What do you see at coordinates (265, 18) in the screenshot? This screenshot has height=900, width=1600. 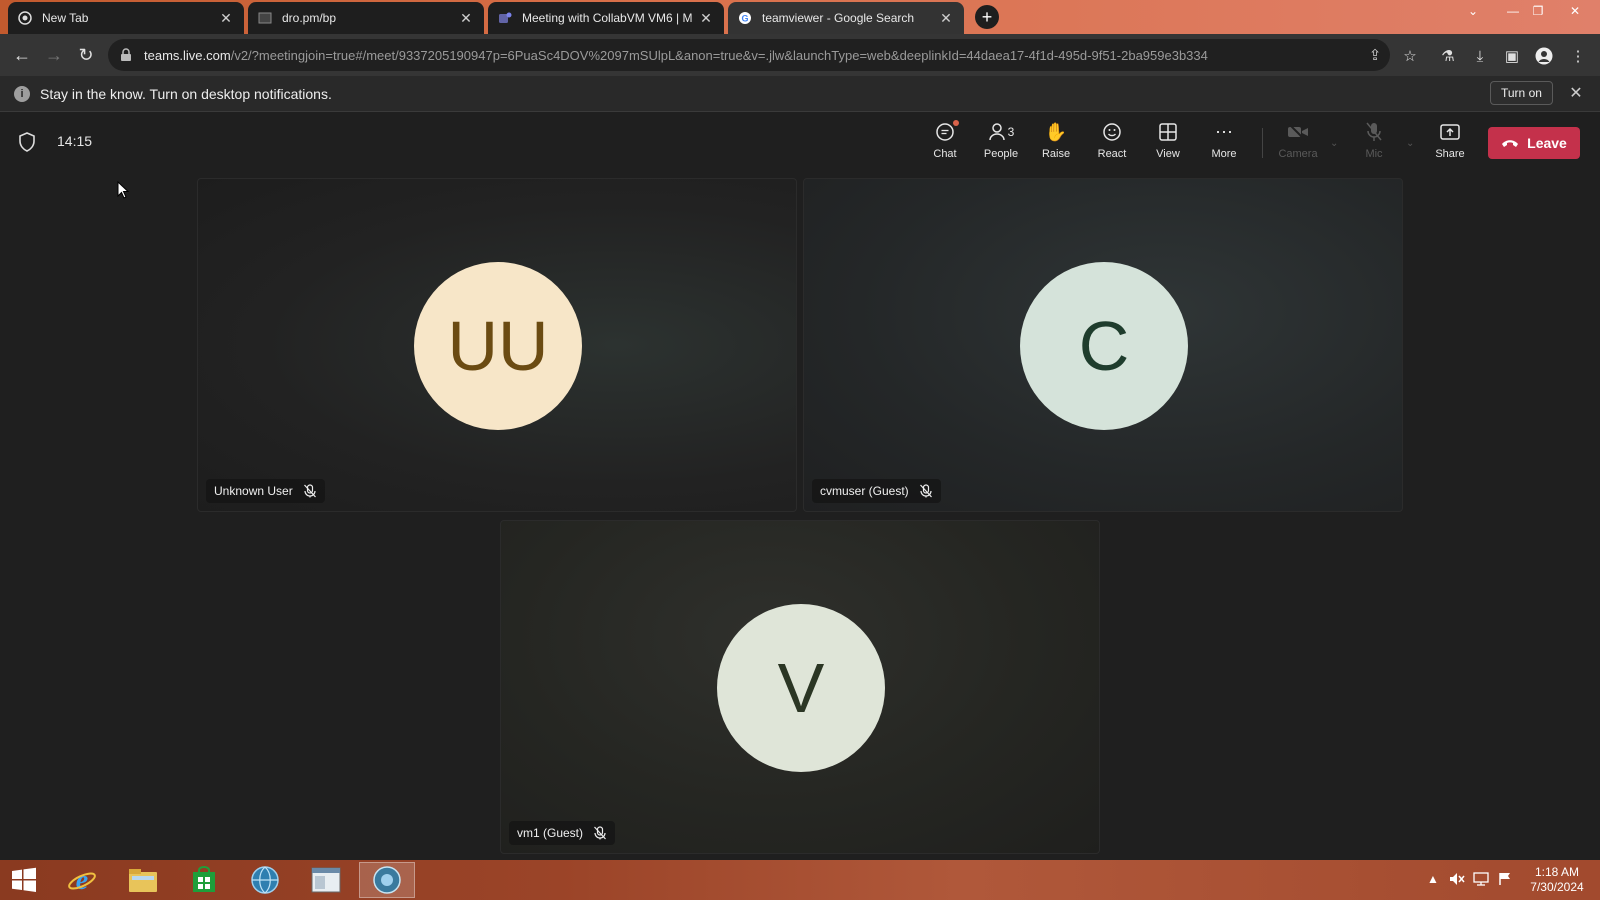 I see `page-icon` at bounding box center [265, 18].